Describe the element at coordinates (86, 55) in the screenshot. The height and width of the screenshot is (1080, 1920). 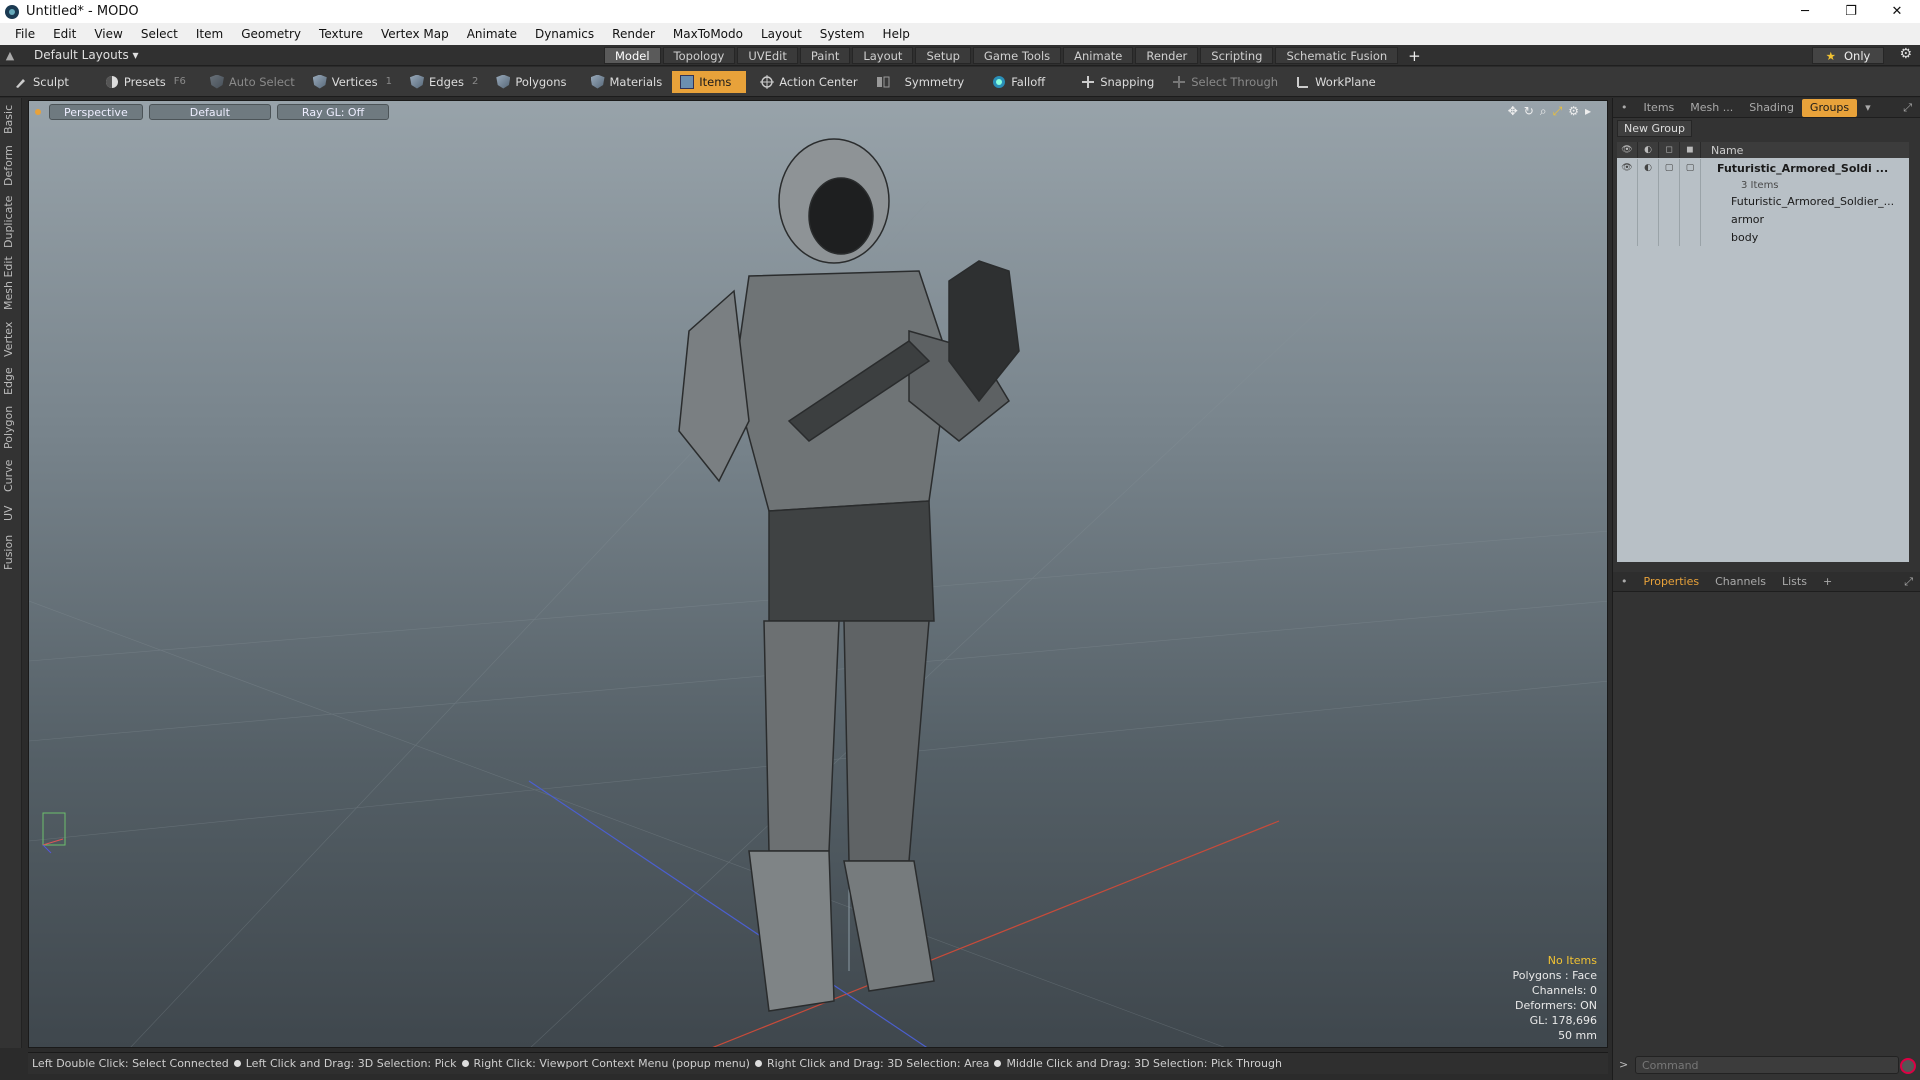
I see `layout-select: Default Layouts ▾` at that location.